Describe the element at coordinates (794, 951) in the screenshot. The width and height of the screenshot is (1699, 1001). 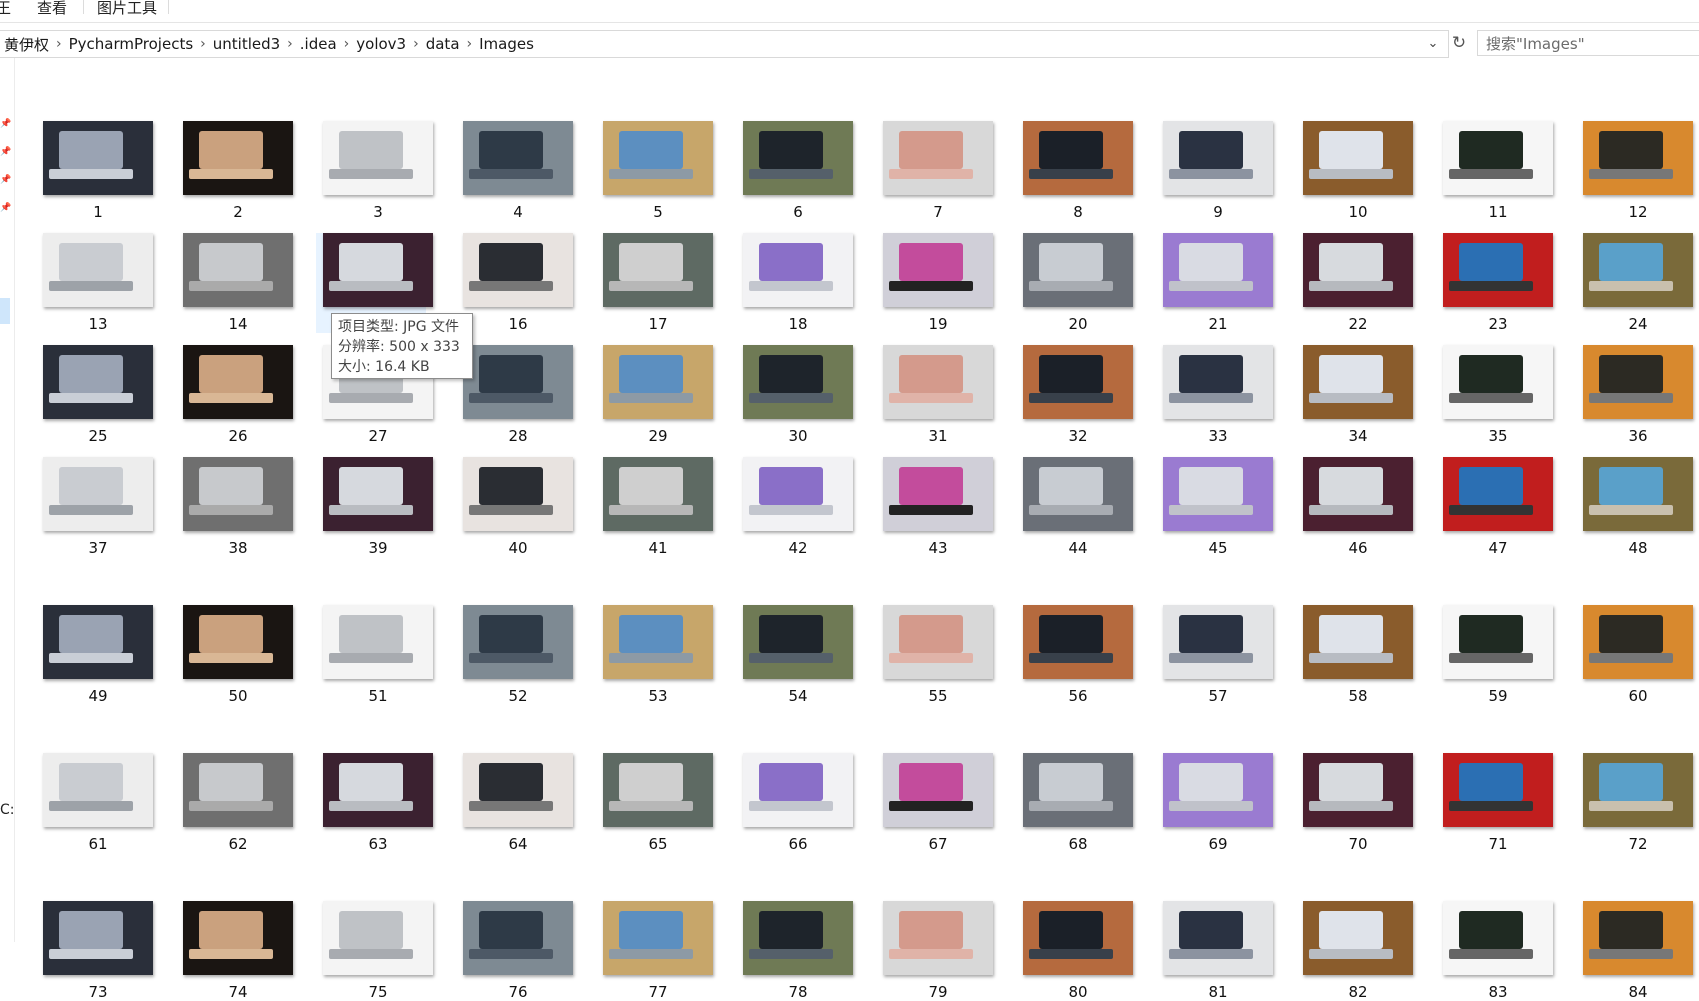
I see `file-item: 78` at that location.